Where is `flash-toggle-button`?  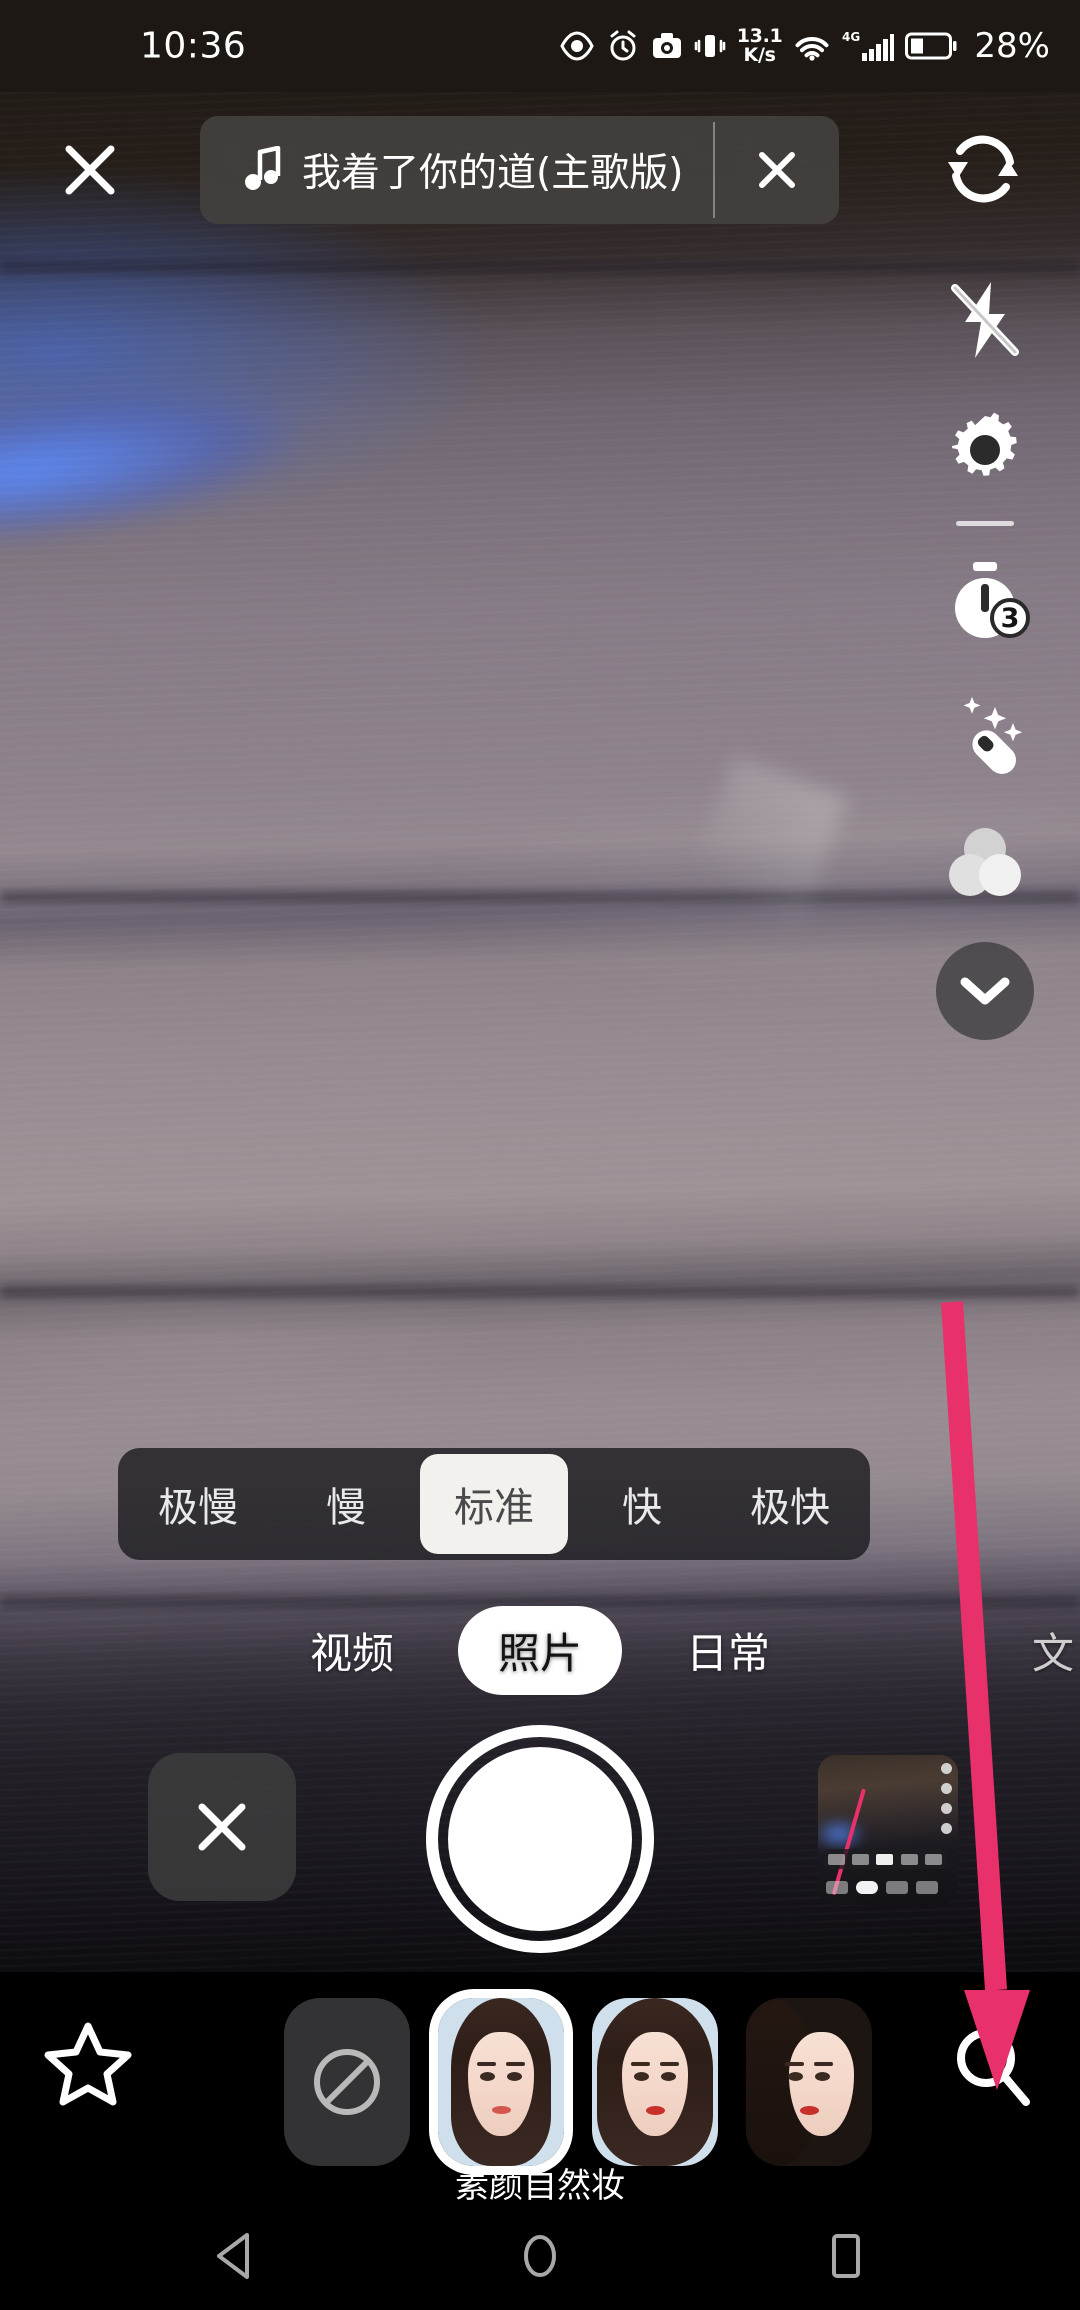 flash-toggle-button is located at coordinates (985, 320).